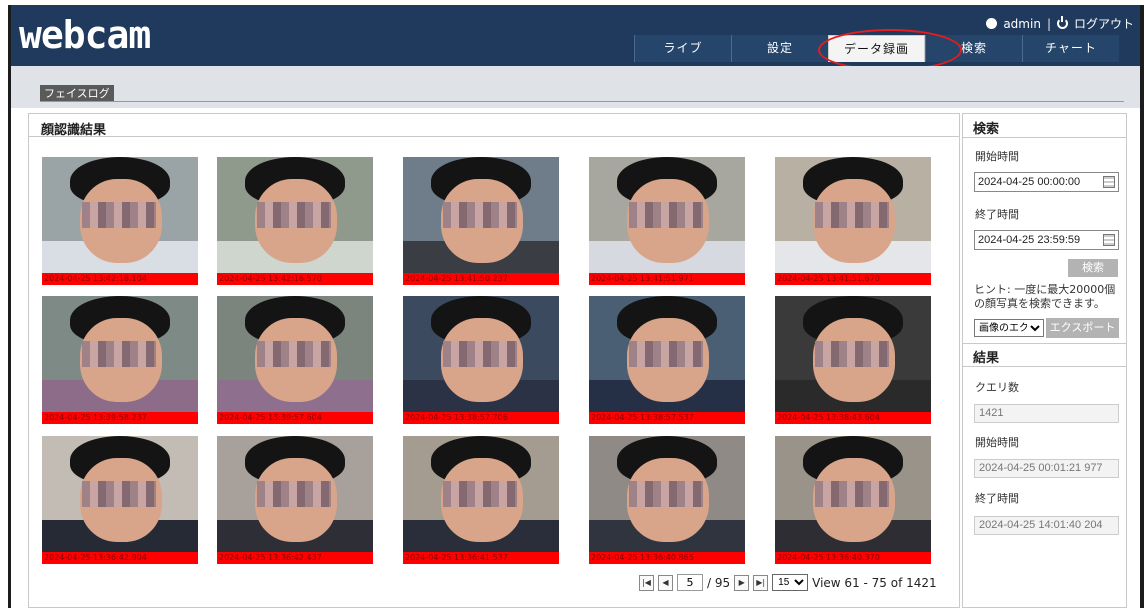 Image resolution: width=1144 pixels, height=608 pixels. I want to click on result-end-label: 終了時間, so click(997, 498).